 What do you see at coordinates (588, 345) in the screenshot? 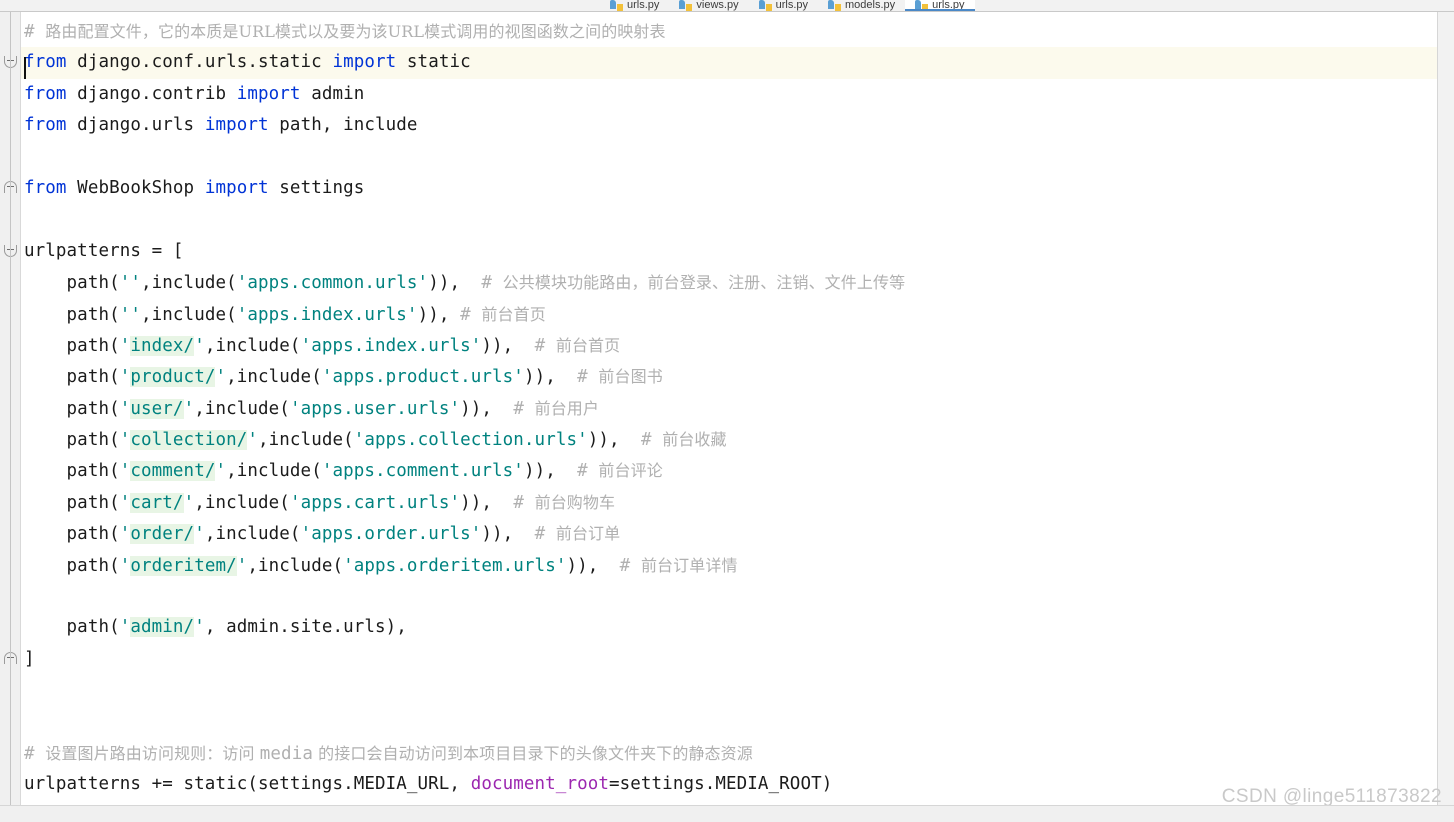
I see `code-token: 前台首页` at bounding box center [588, 345].